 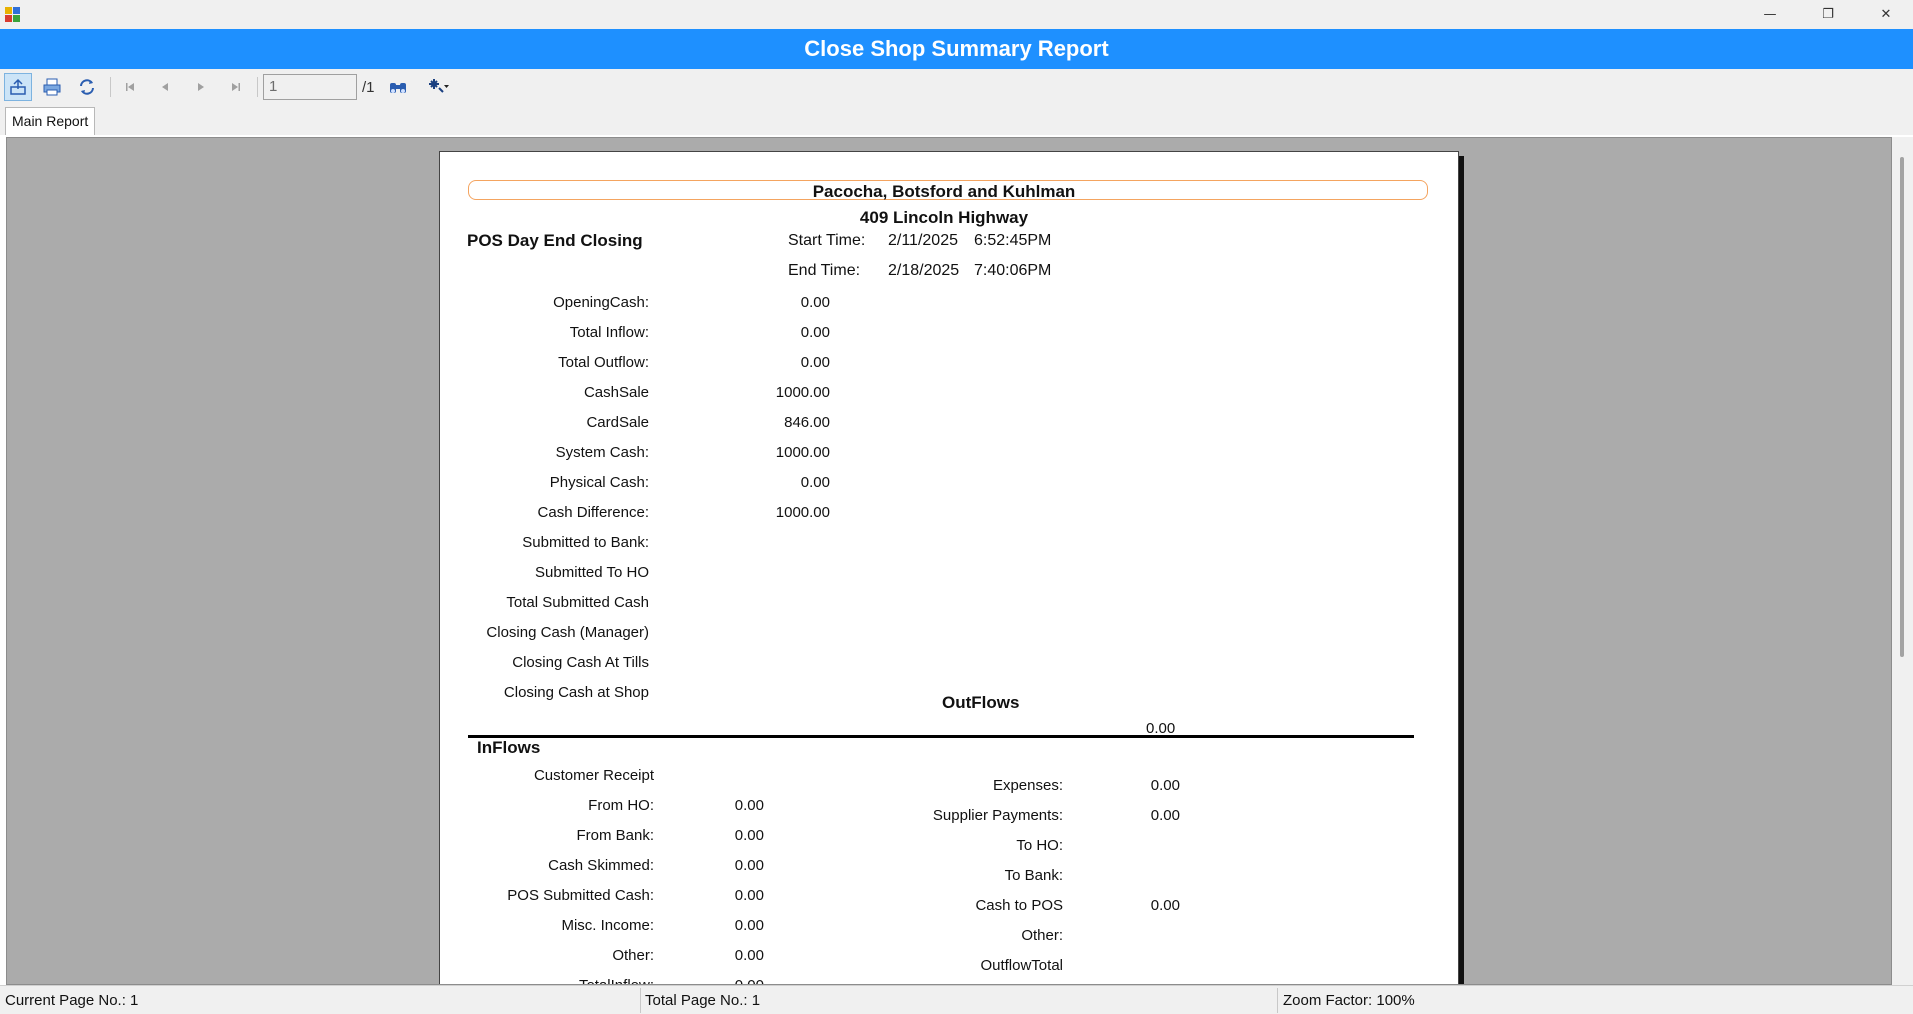 I want to click on first-page-button, so click(x=130, y=87).